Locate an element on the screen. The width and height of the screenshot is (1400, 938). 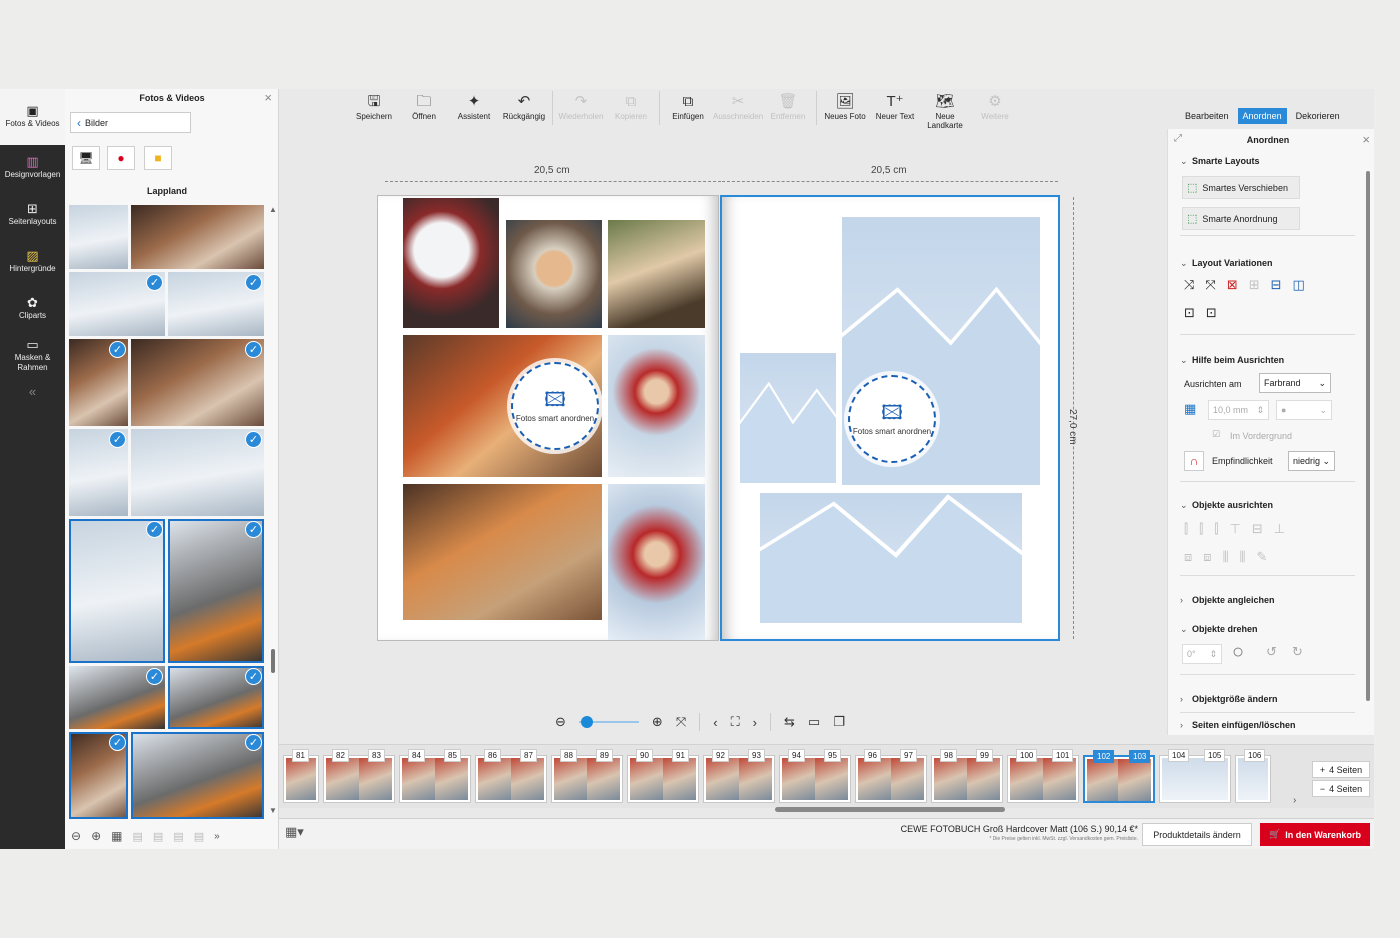
rail-item-design: ▥ Designvorlagen is located at coordinates (32, 168).